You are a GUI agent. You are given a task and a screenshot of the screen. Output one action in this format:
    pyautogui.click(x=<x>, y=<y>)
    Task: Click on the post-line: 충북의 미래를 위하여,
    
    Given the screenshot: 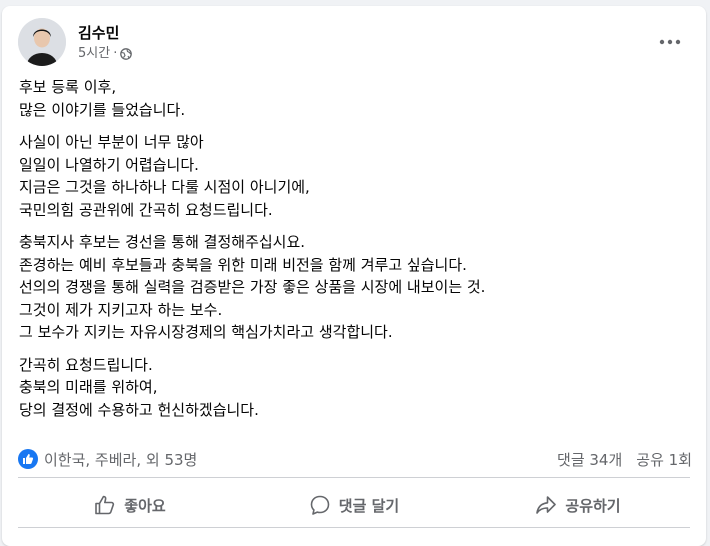 What is the action you would take?
    pyautogui.click(x=88, y=387)
    